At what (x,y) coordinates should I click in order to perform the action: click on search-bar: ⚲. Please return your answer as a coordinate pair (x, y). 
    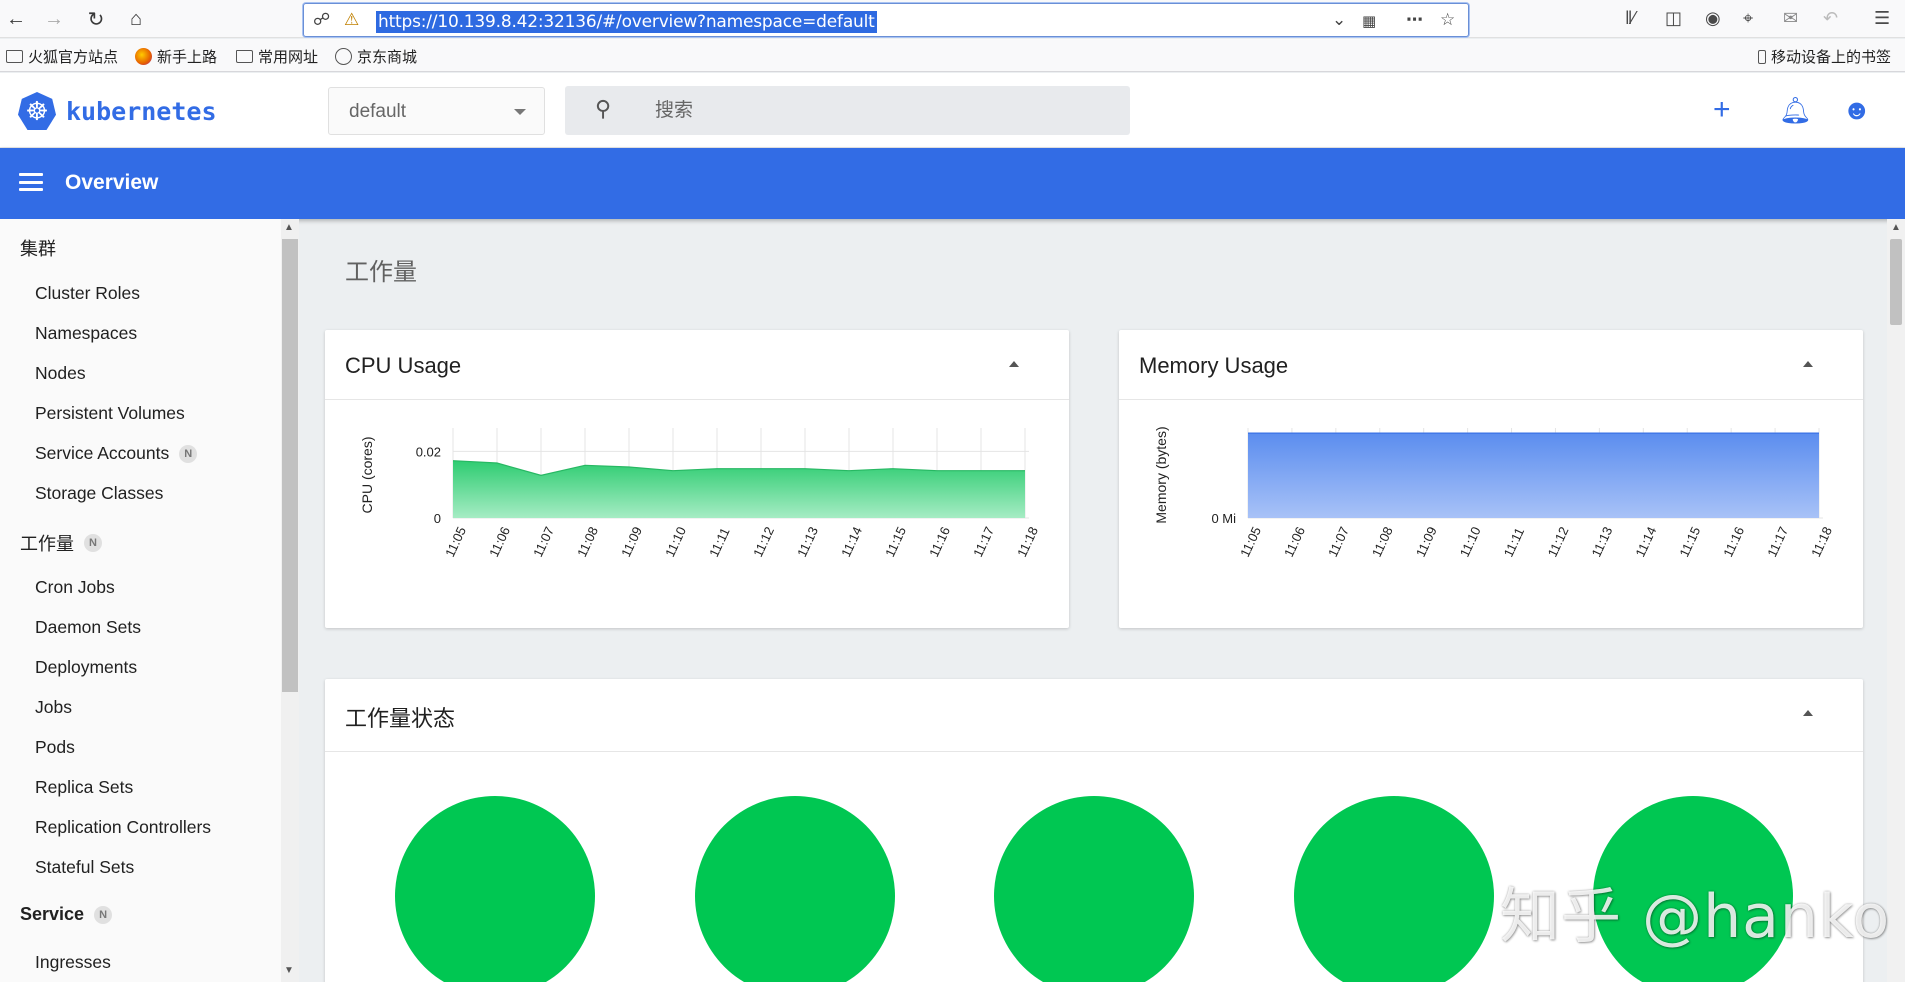
    Looking at the image, I should click on (847, 110).